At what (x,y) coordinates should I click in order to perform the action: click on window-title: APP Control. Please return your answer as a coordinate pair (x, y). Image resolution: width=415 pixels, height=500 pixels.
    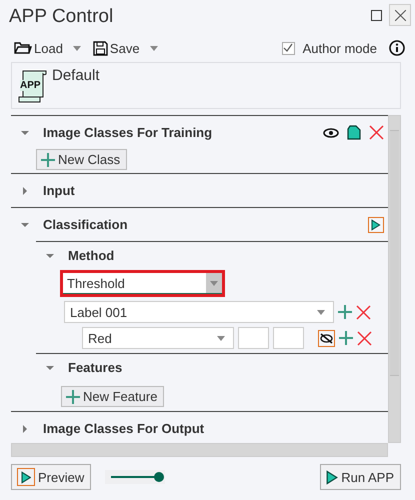
    Looking at the image, I should click on (61, 16).